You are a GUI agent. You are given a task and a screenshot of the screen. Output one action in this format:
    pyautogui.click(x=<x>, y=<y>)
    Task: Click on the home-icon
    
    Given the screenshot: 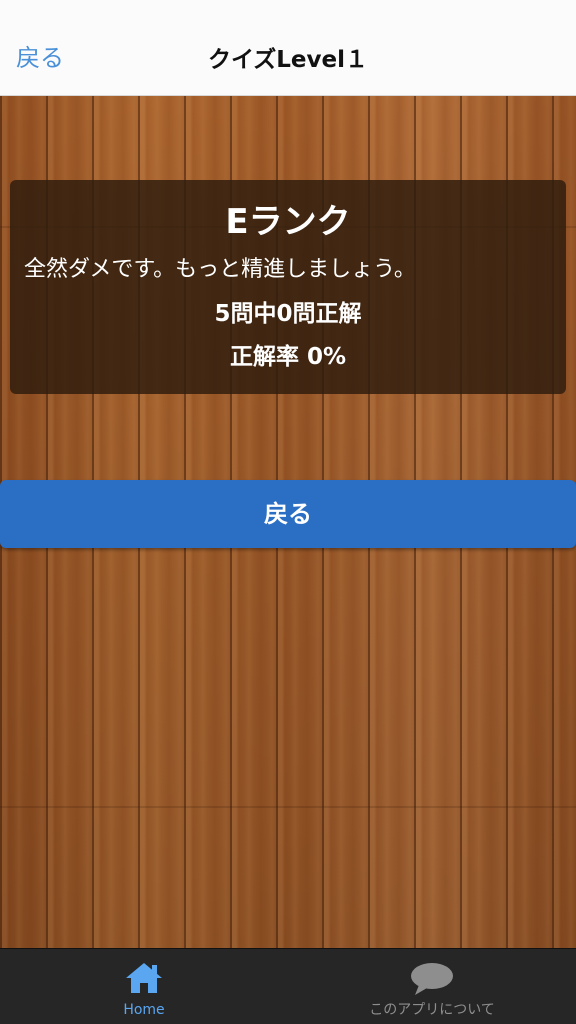 What is the action you would take?
    pyautogui.click(x=144, y=980)
    